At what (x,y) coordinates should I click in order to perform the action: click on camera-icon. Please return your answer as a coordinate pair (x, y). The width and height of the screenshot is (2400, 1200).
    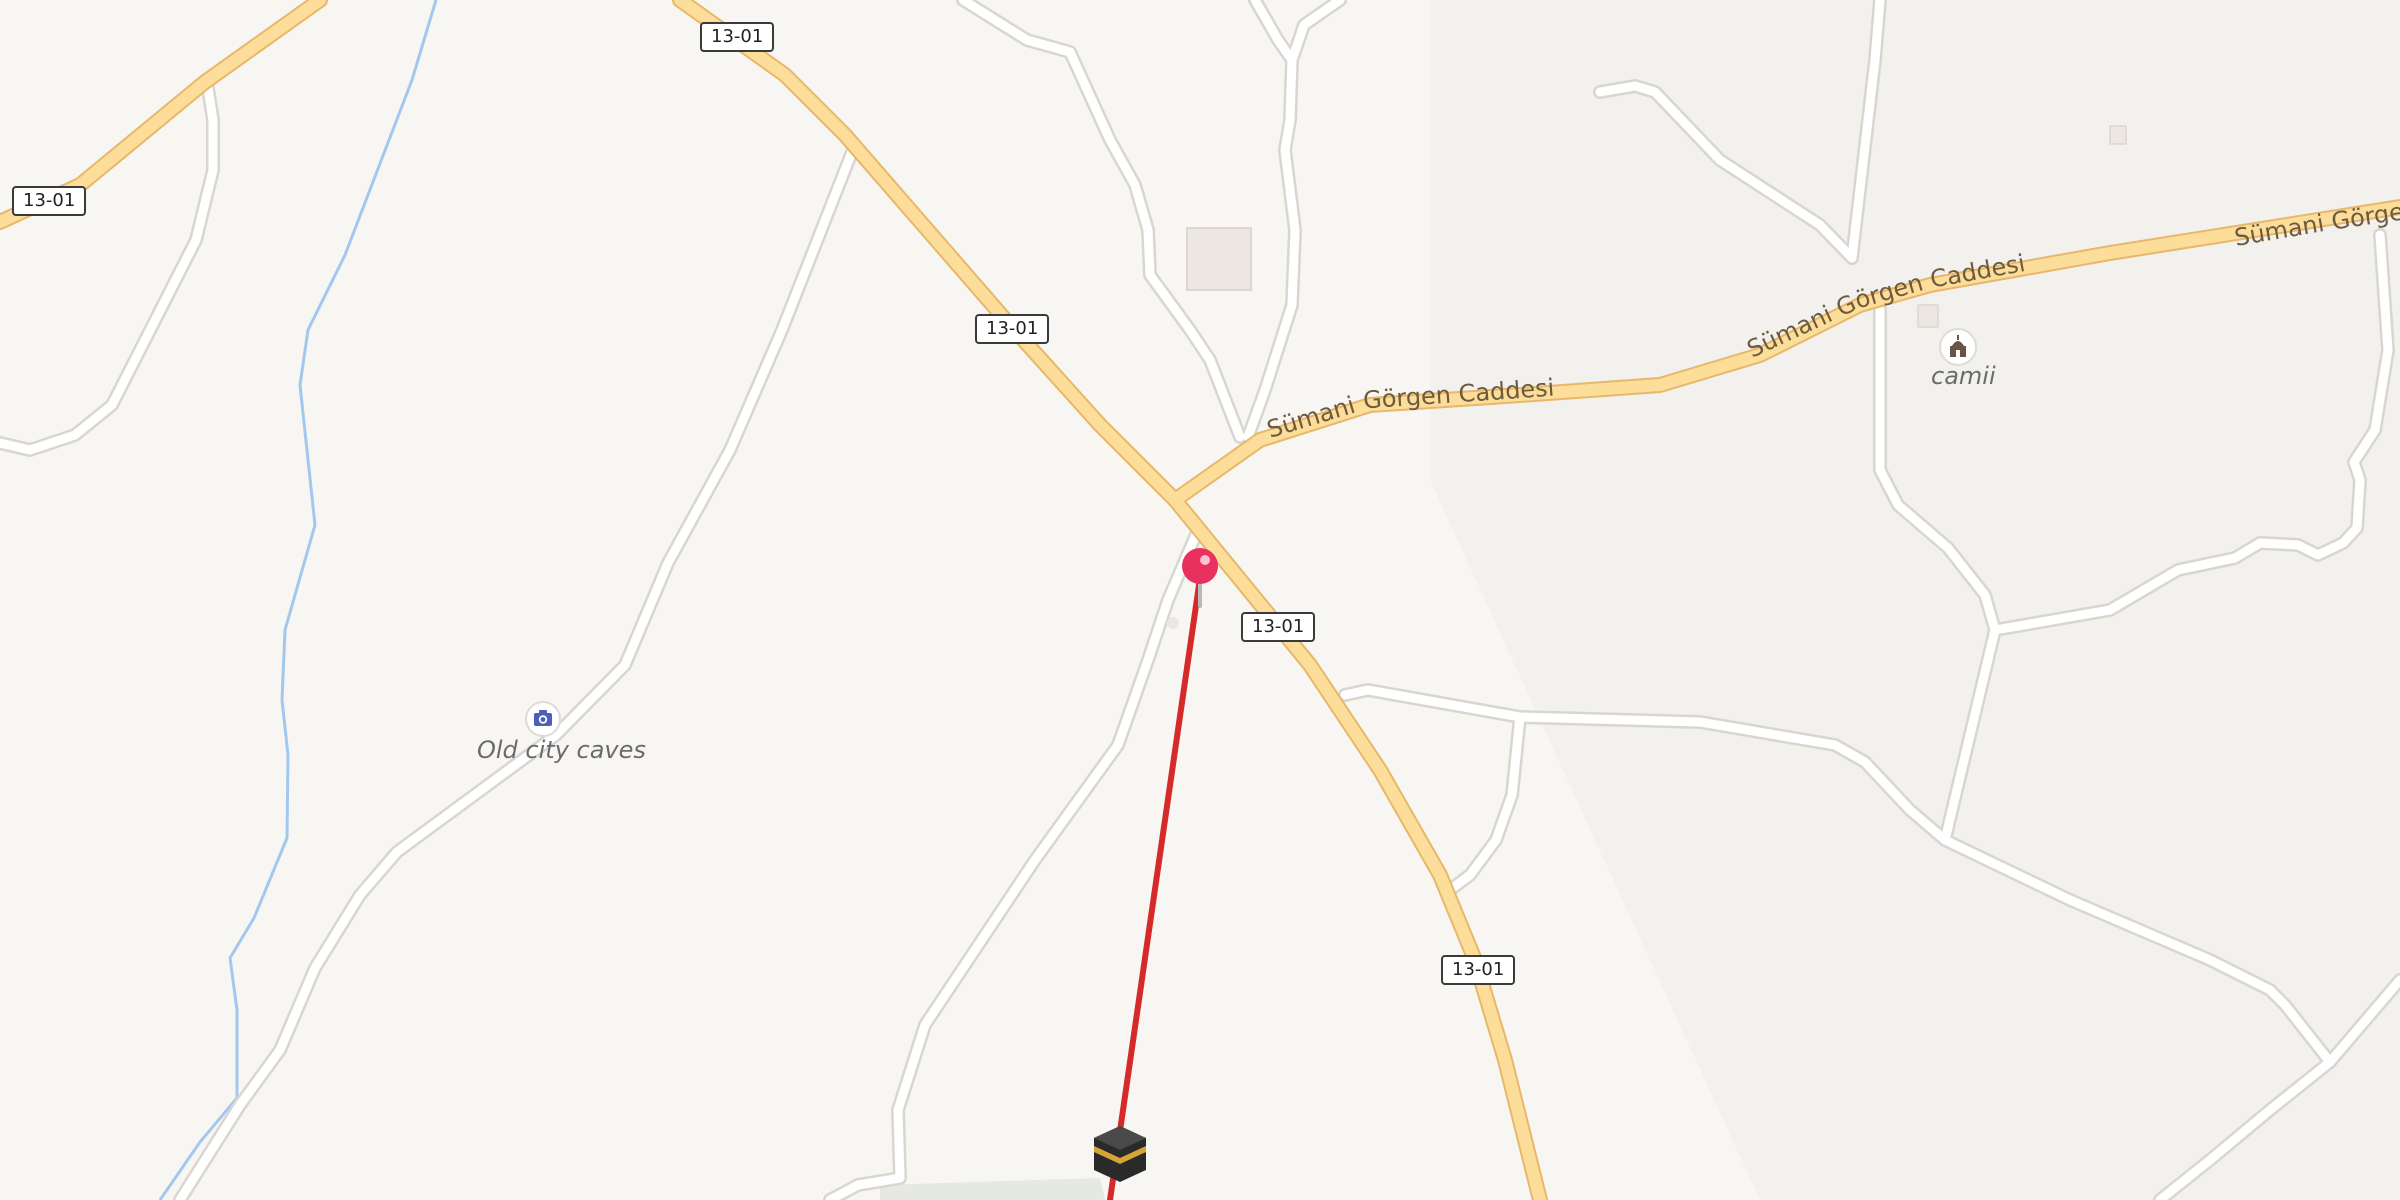
    Looking at the image, I should click on (543, 719).